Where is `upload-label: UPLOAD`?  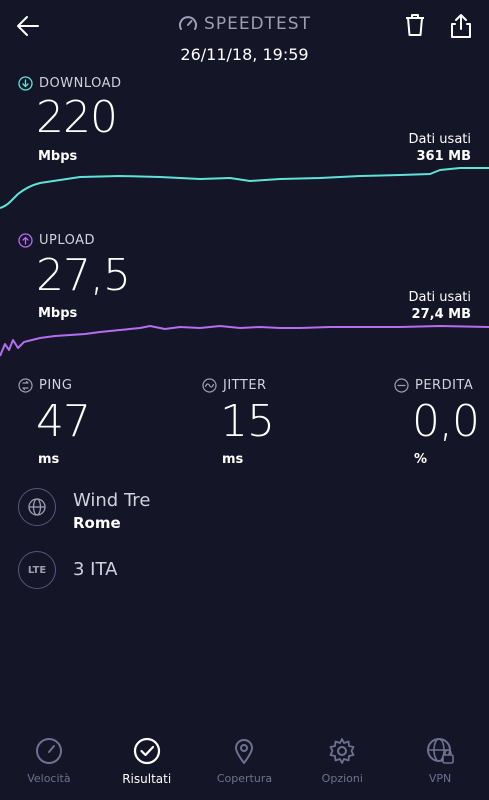 upload-label: UPLOAD is located at coordinates (56, 240).